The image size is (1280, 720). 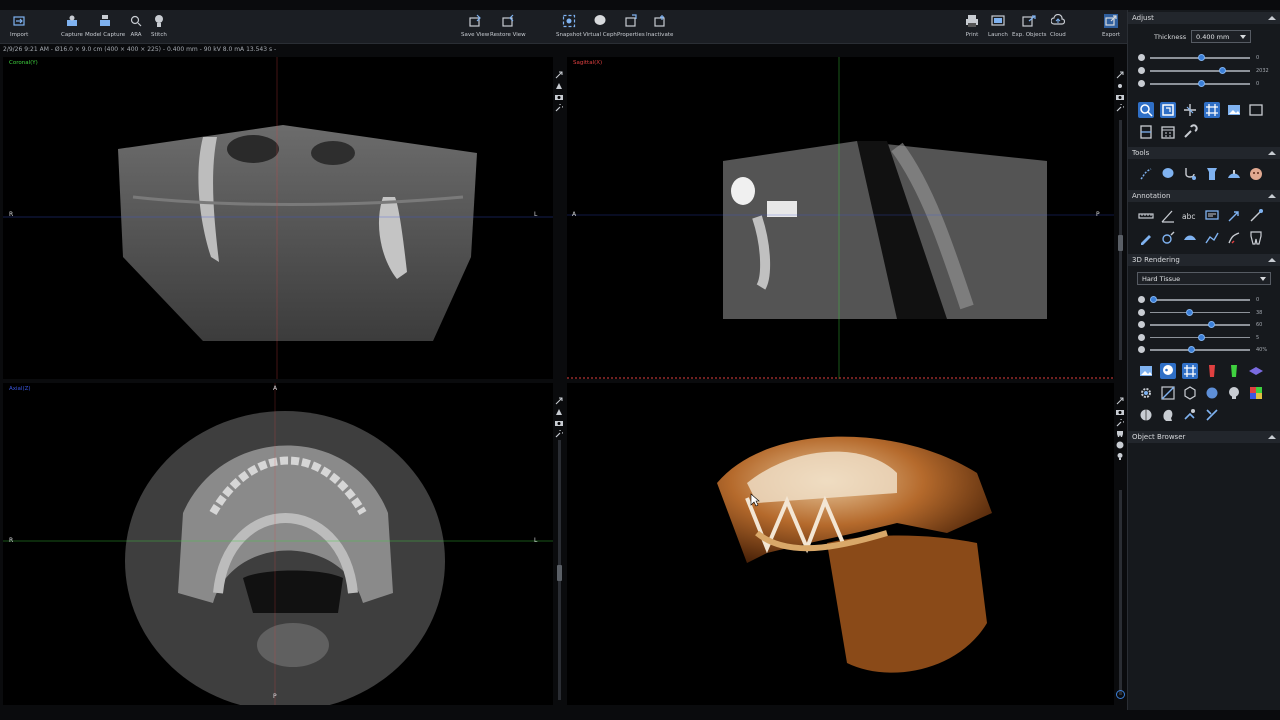 I want to click on object-browser-header: Object Browser, so click(x=1204, y=437).